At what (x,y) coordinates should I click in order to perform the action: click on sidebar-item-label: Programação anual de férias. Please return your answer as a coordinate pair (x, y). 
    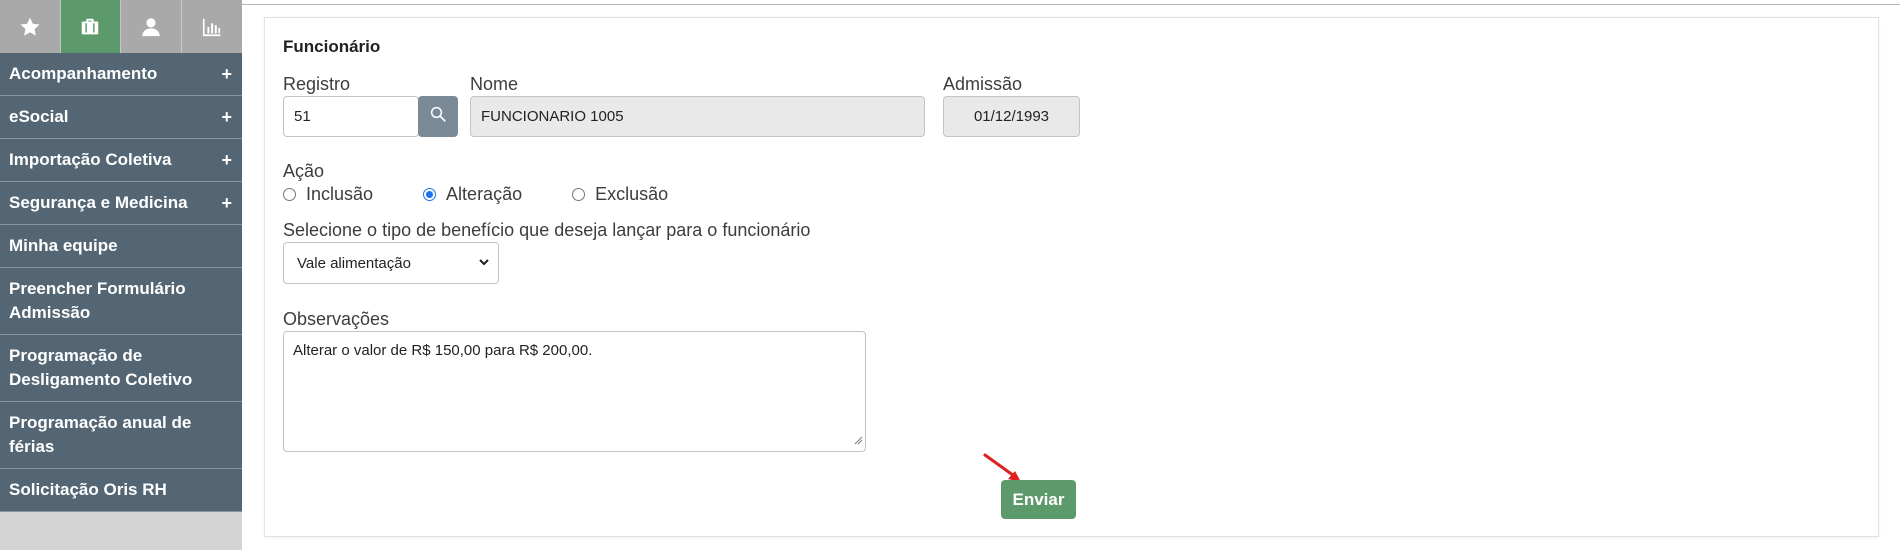
    Looking at the image, I should click on (100, 434).